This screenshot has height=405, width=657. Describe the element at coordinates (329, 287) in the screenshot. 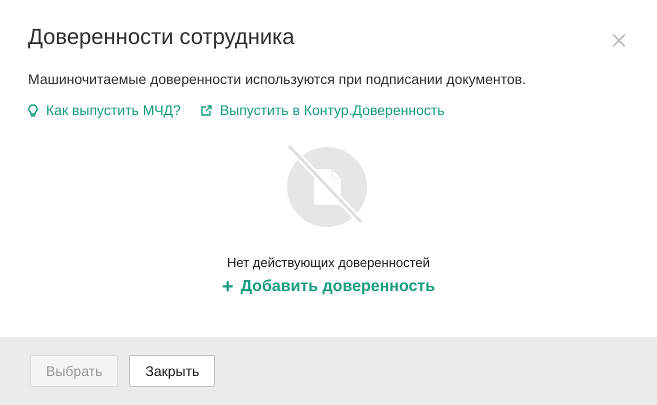

I see `add-power-of-attorney-link: + Добавить доверенность` at that location.